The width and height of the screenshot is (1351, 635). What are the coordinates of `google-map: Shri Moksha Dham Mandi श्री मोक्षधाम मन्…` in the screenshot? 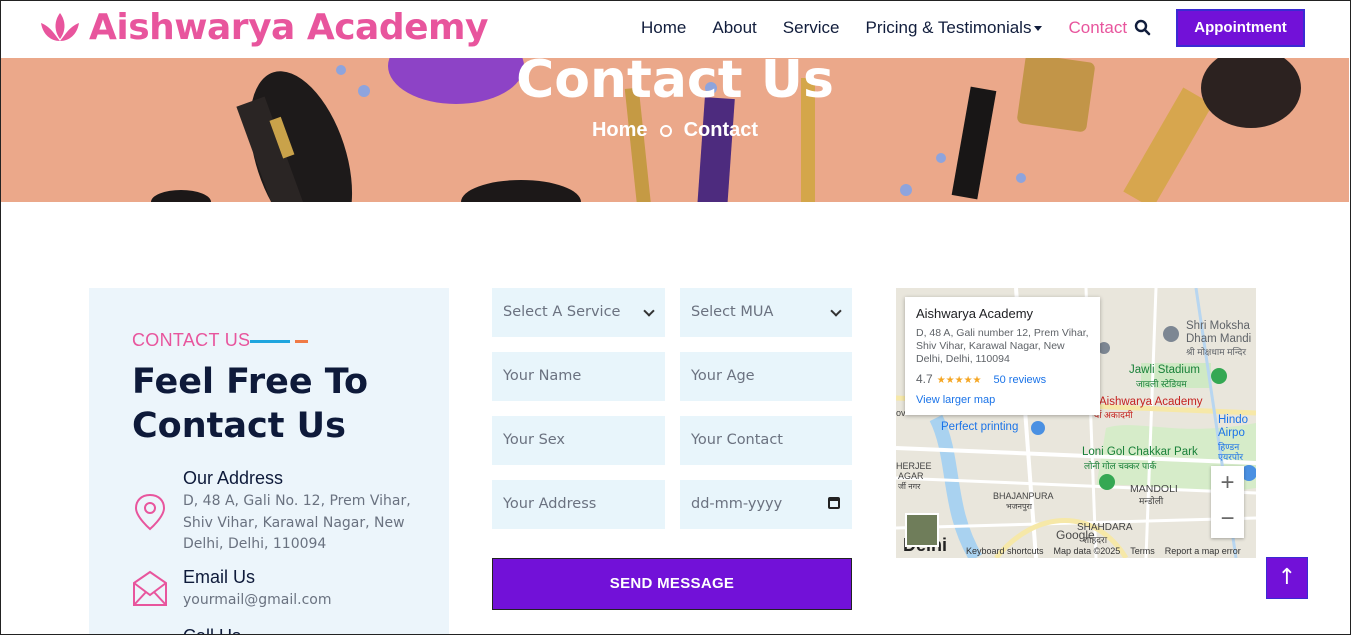 It's located at (1076, 423).